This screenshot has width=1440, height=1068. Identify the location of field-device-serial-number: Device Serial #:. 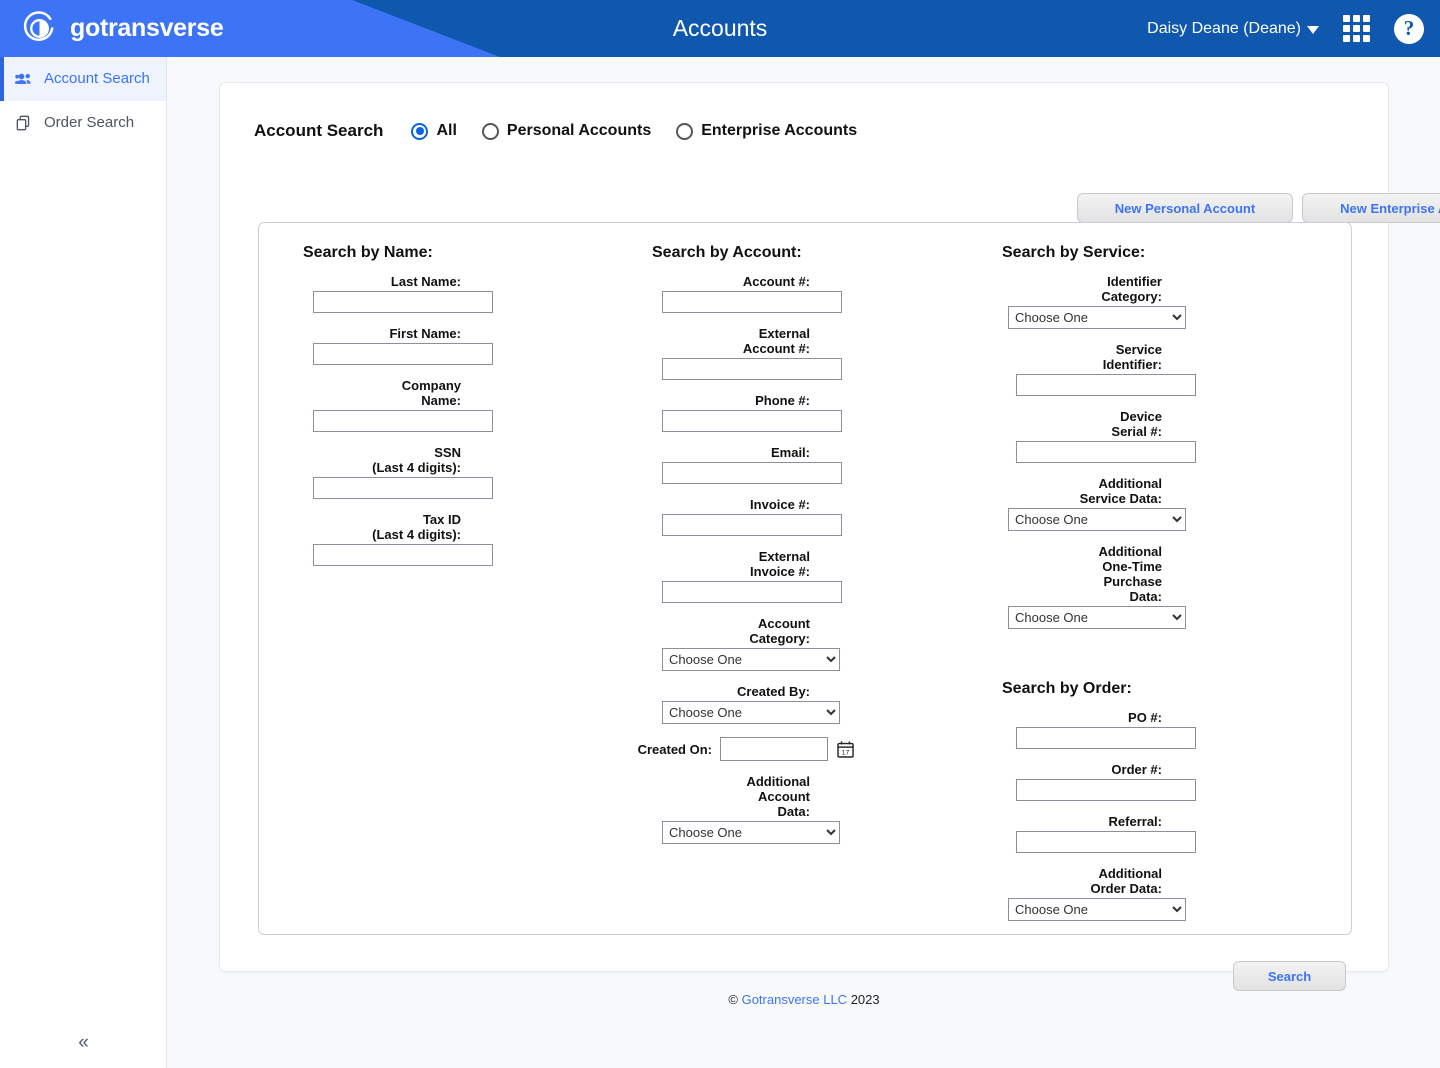
(1129, 436).